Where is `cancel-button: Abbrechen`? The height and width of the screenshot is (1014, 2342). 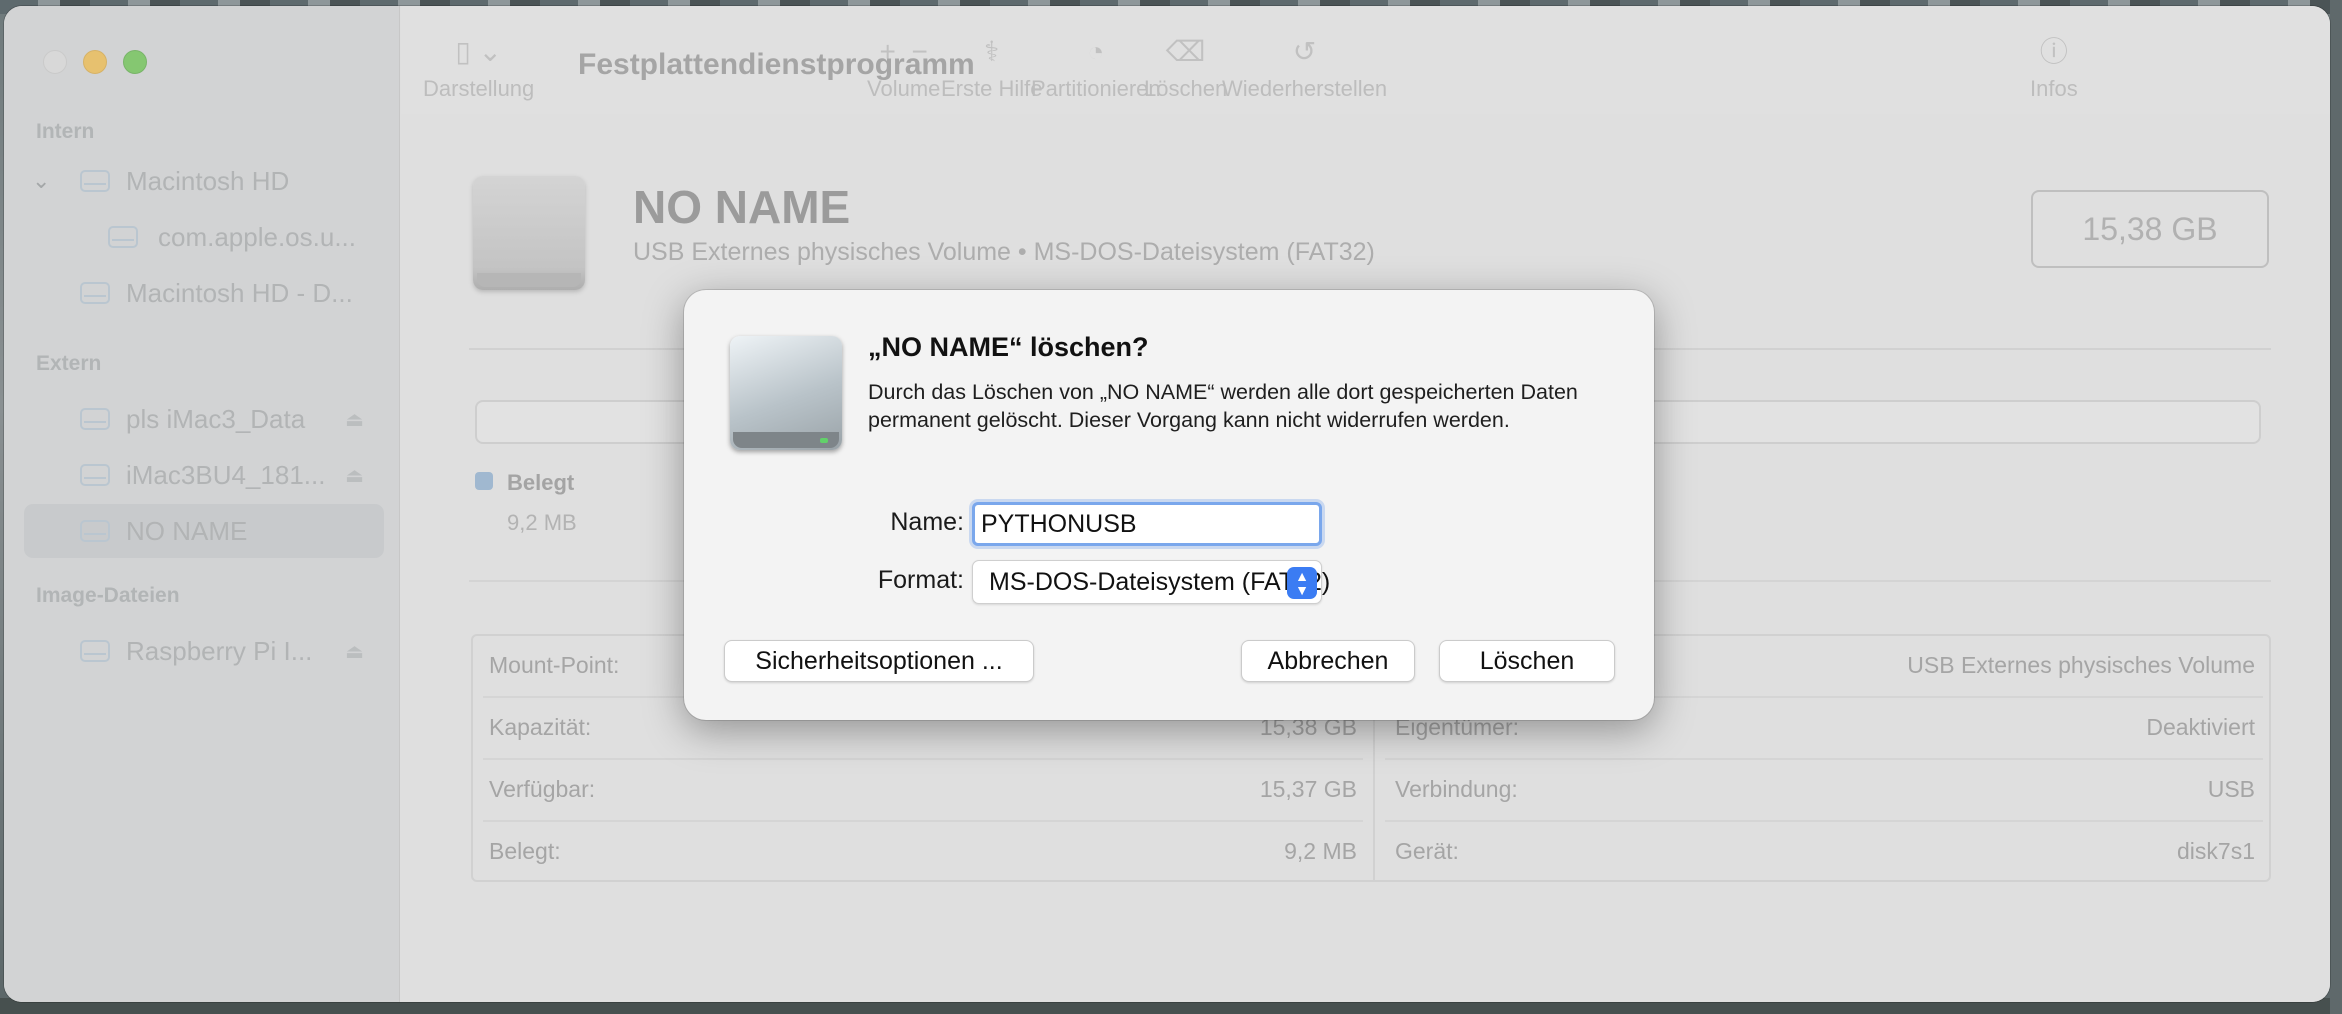
cancel-button: Abbrechen is located at coordinates (1328, 661).